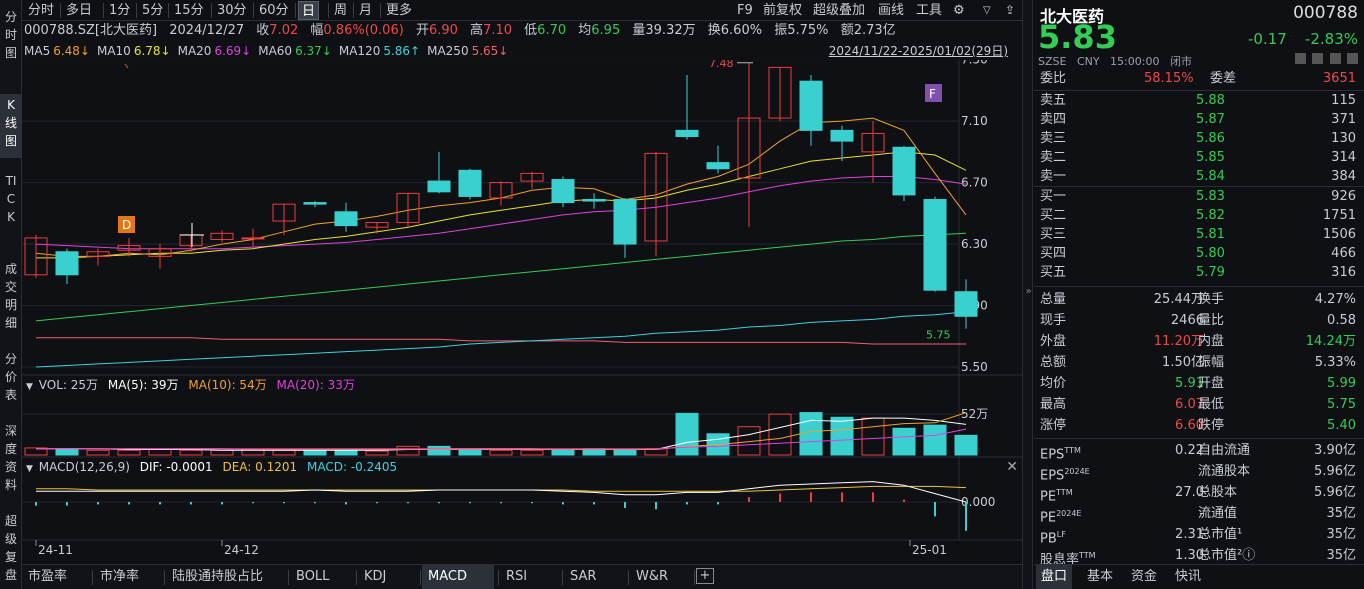 This screenshot has height=589, width=1364. Describe the element at coordinates (1341, 425) in the screenshot. I see `stat-value: 5.40` at that location.